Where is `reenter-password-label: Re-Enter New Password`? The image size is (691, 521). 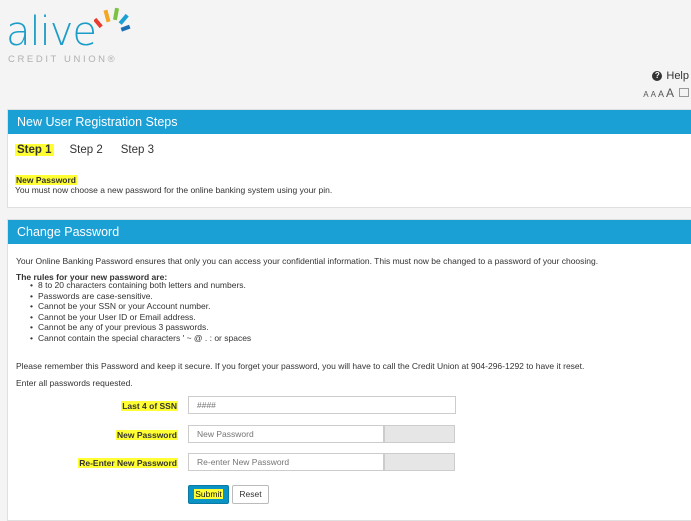
reenter-password-label: Re-Enter New Password is located at coordinates (128, 463).